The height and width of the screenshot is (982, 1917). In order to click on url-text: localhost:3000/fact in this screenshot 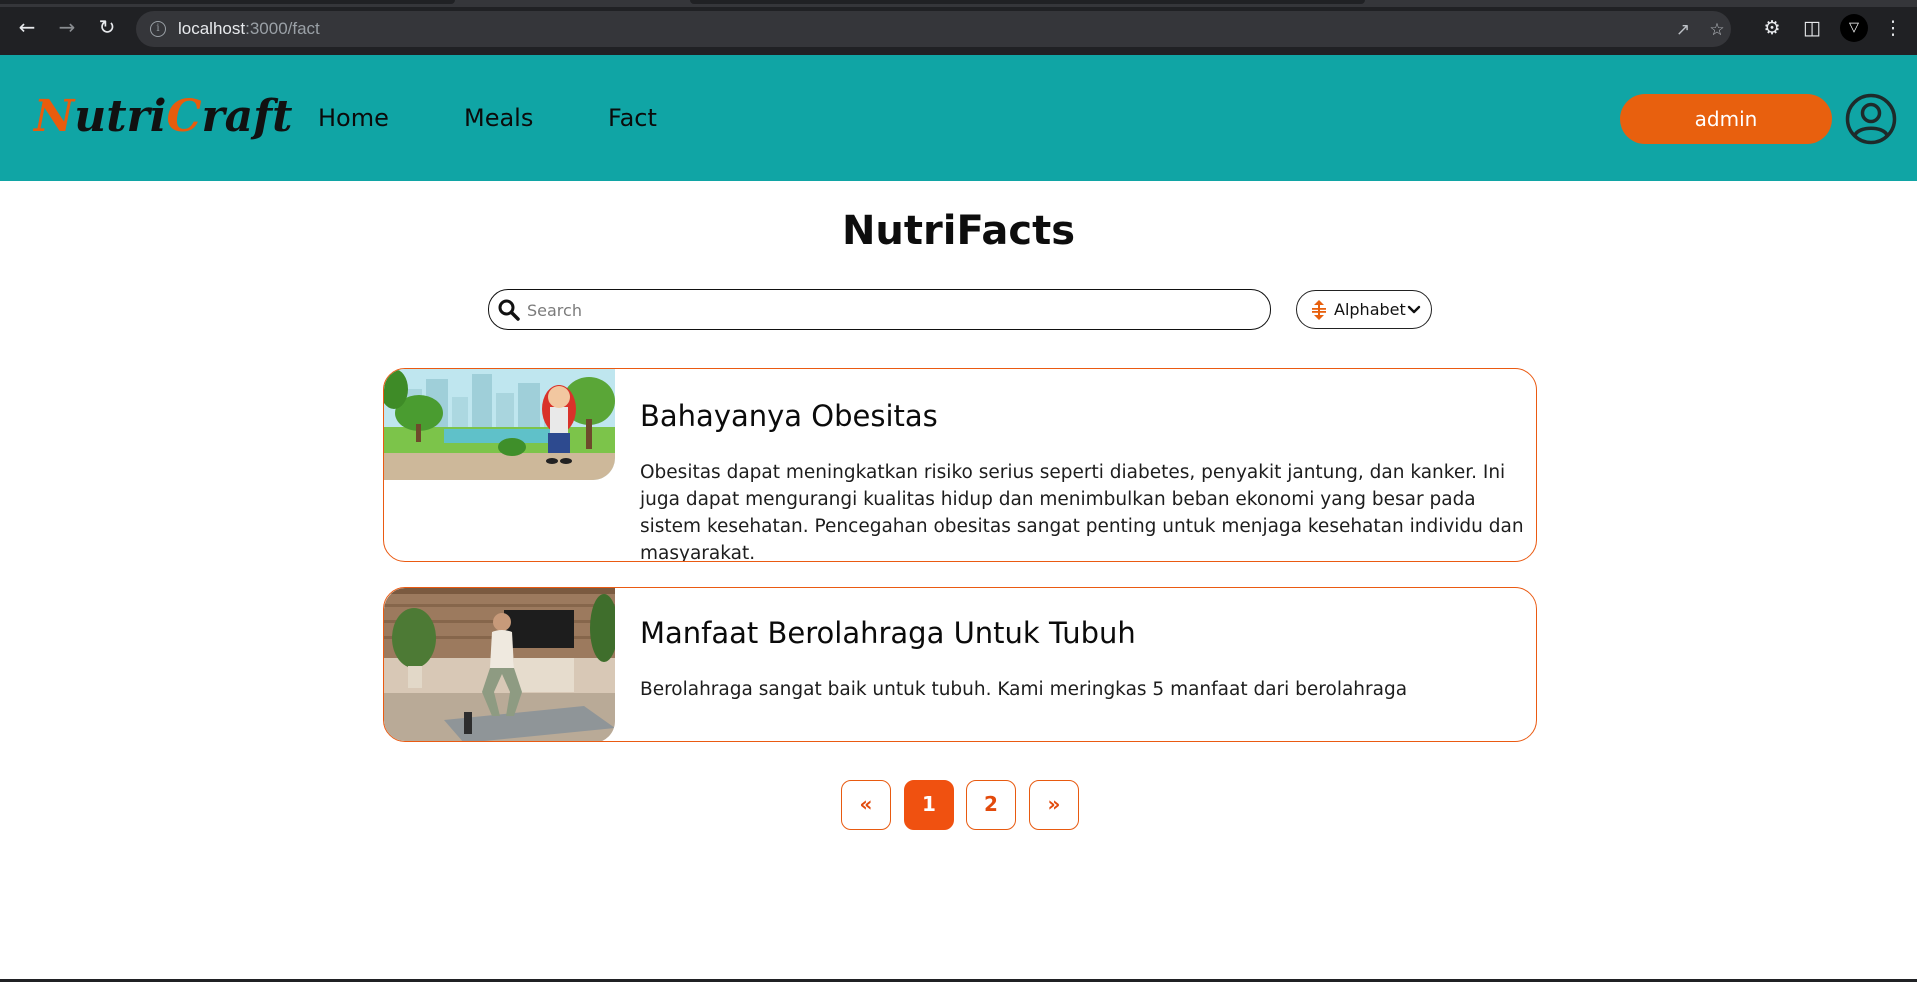, I will do `click(249, 29)`.